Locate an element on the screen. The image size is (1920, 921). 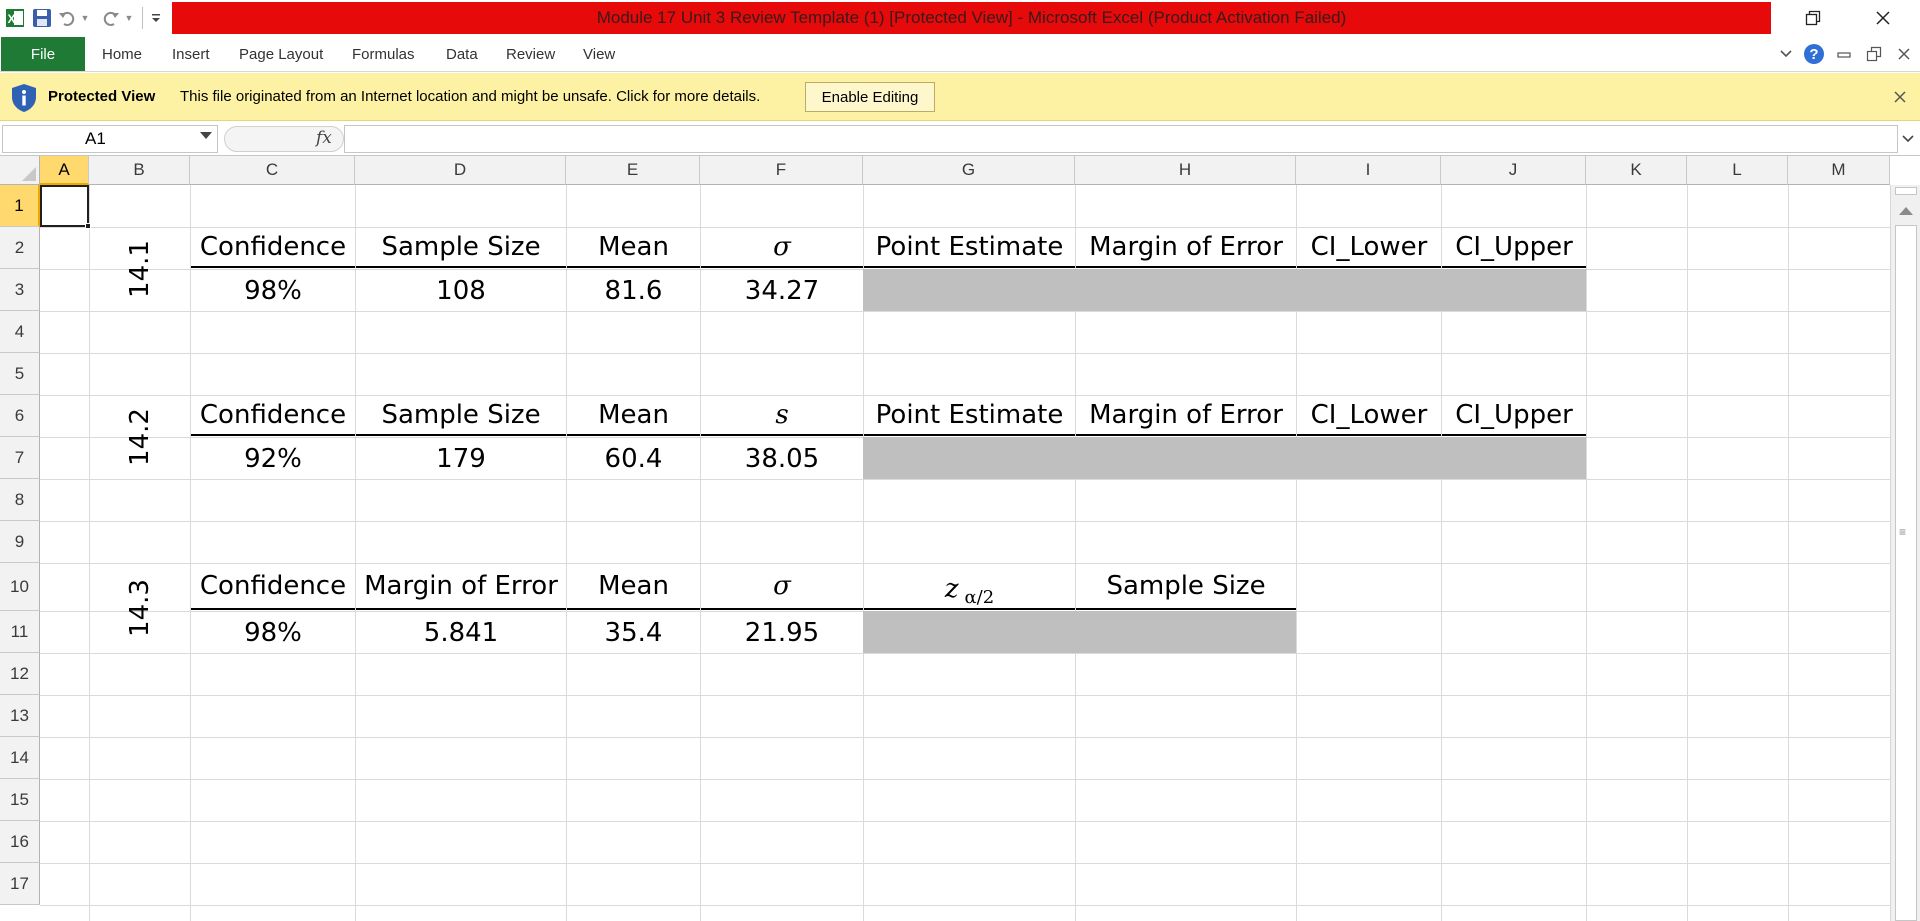
select-all-button is located at coordinates (20, 170).